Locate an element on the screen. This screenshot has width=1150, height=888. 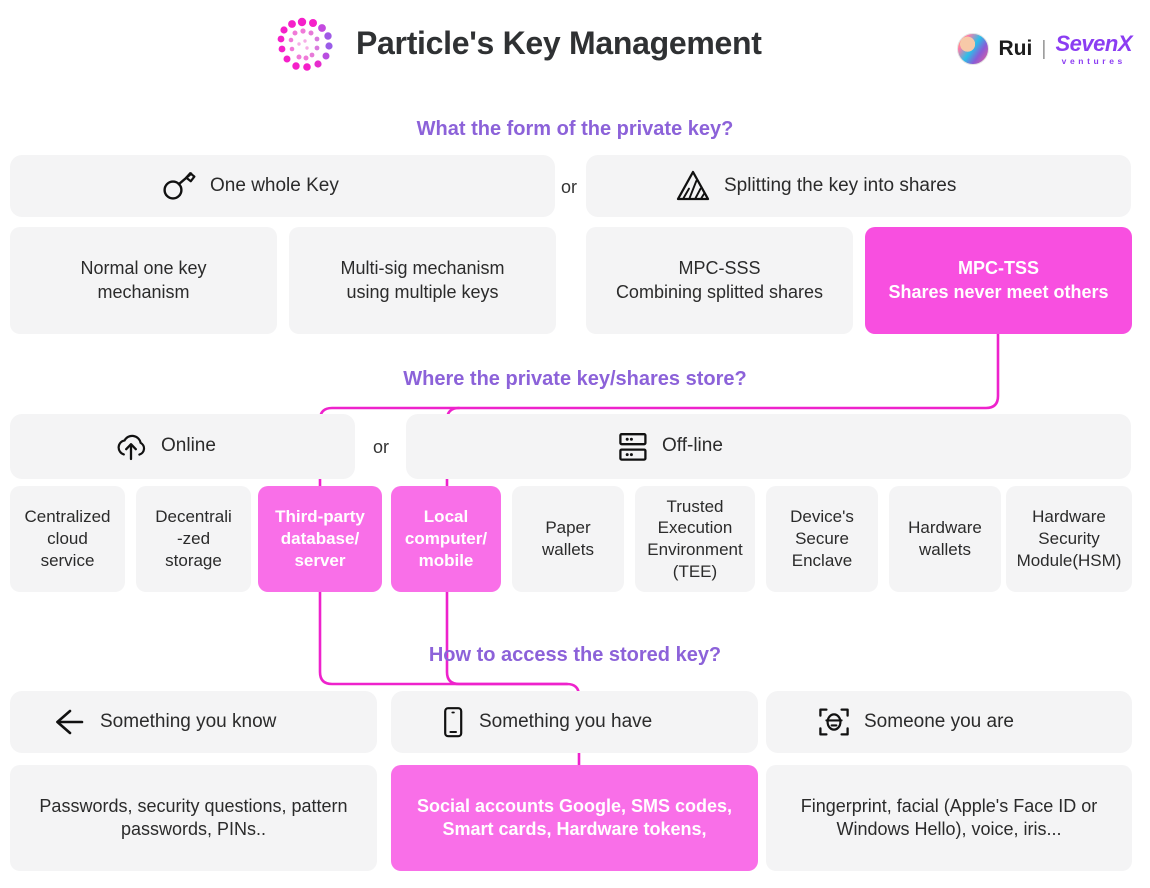
card-tee: Trusted Execution Environment (TEE) is located at coordinates (695, 539).